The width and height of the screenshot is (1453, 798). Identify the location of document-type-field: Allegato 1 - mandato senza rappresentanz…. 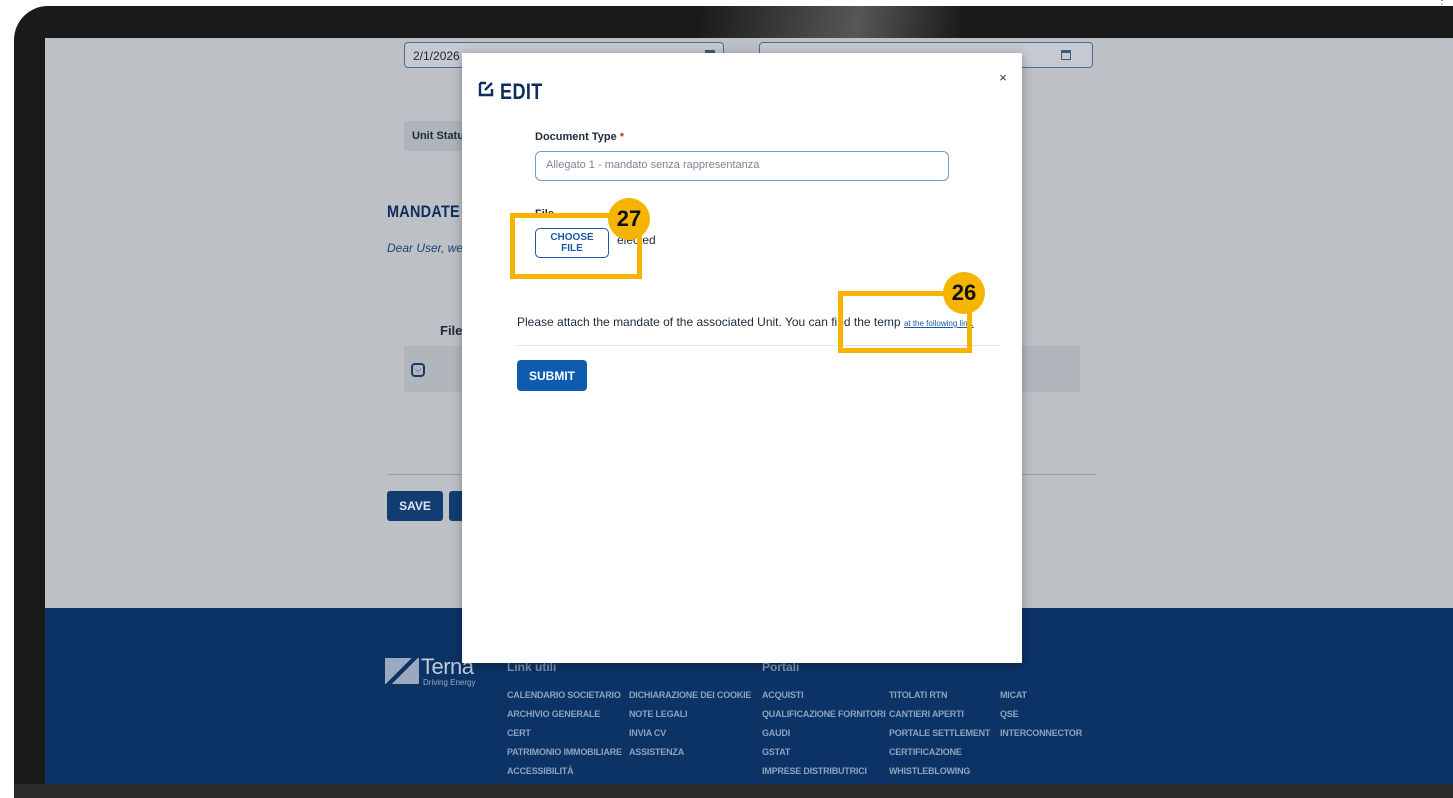
(742, 166).